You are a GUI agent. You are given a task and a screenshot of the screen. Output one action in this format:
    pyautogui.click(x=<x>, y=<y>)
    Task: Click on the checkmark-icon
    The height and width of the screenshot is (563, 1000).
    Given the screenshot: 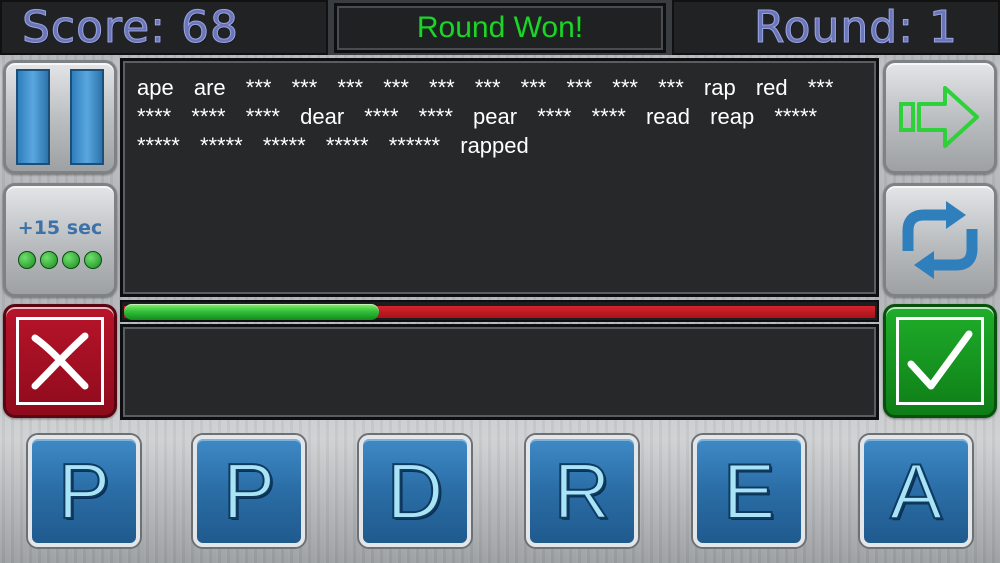 What is the action you would take?
    pyautogui.click(x=940, y=361)
    